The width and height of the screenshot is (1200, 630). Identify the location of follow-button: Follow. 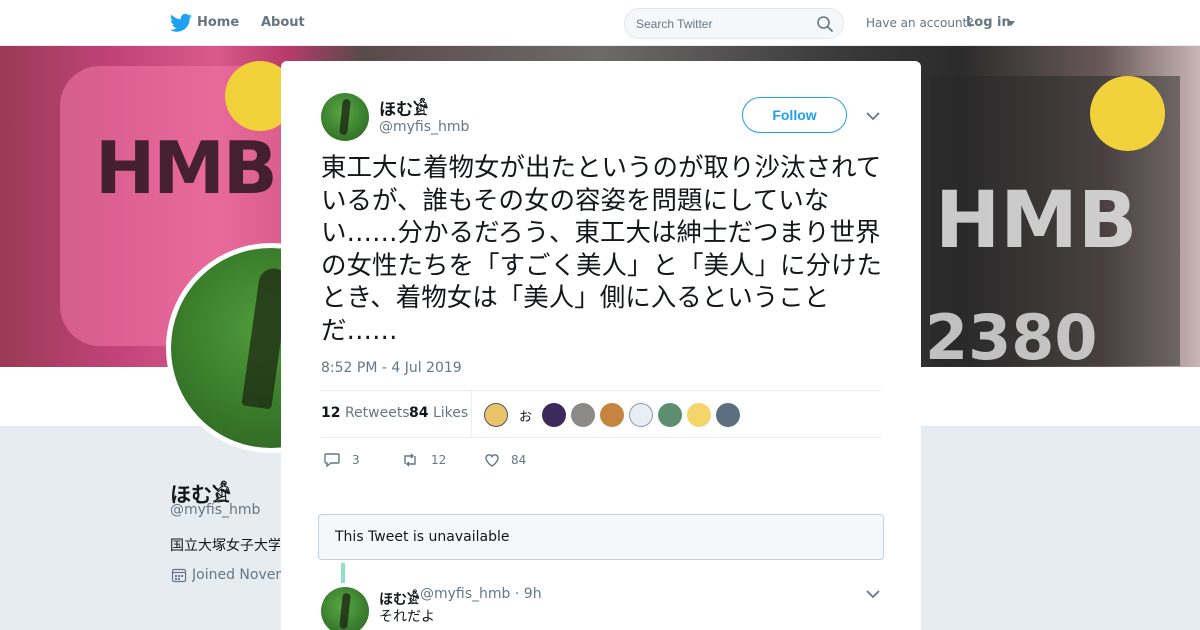
(794, 115).